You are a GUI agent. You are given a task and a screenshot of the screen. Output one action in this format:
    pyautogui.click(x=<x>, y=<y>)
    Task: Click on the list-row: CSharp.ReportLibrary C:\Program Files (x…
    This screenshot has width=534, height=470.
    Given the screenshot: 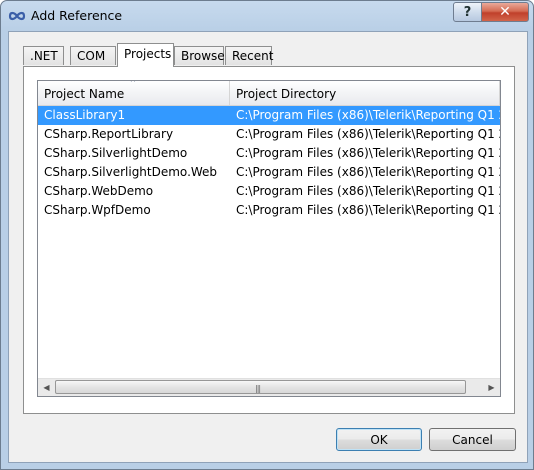 What is the action you would take?
    pyautogui.click(x=269, y=134)
    